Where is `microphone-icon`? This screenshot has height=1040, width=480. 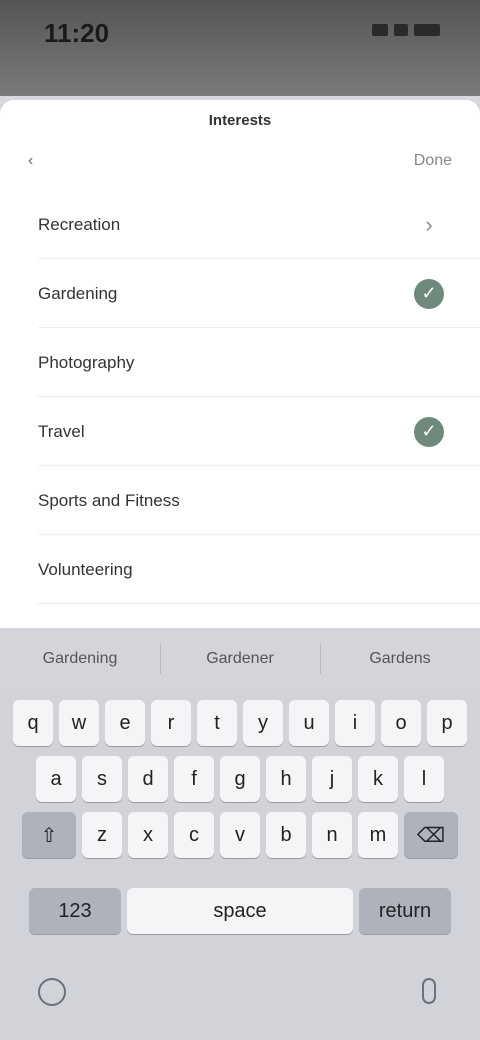 microphone-icon is located at coordinates (429, 991).